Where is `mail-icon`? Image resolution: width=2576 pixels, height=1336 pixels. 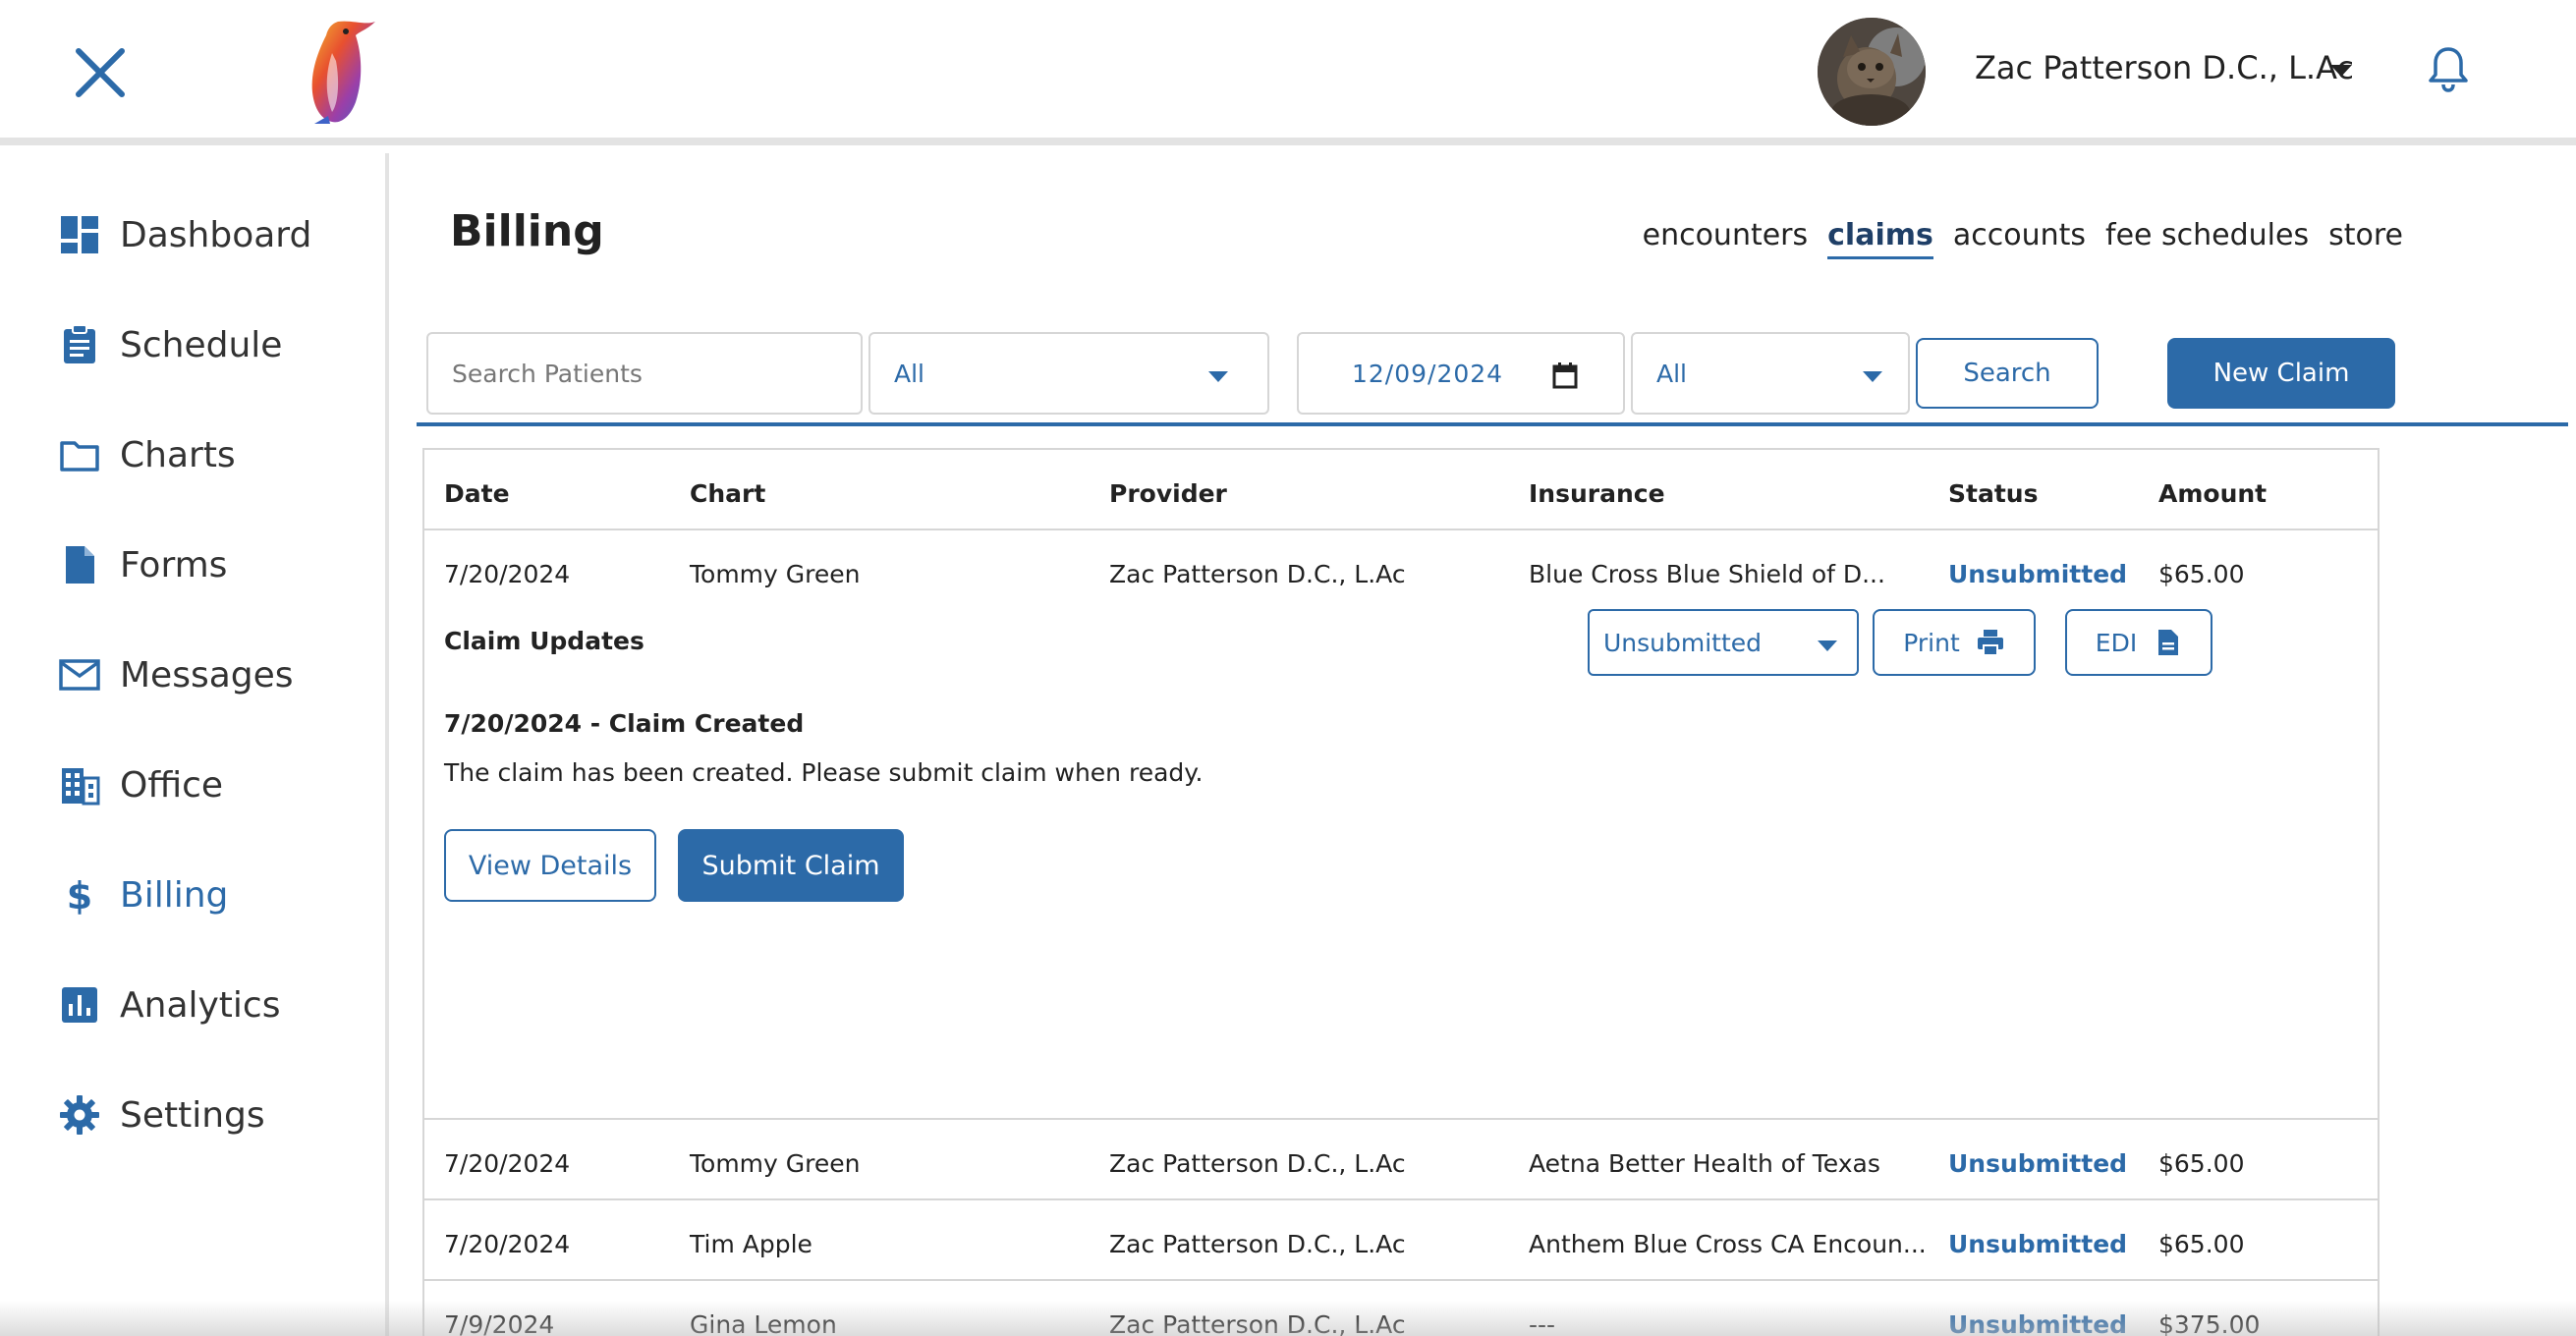
mail-icon is located at coordinates (79, 675).